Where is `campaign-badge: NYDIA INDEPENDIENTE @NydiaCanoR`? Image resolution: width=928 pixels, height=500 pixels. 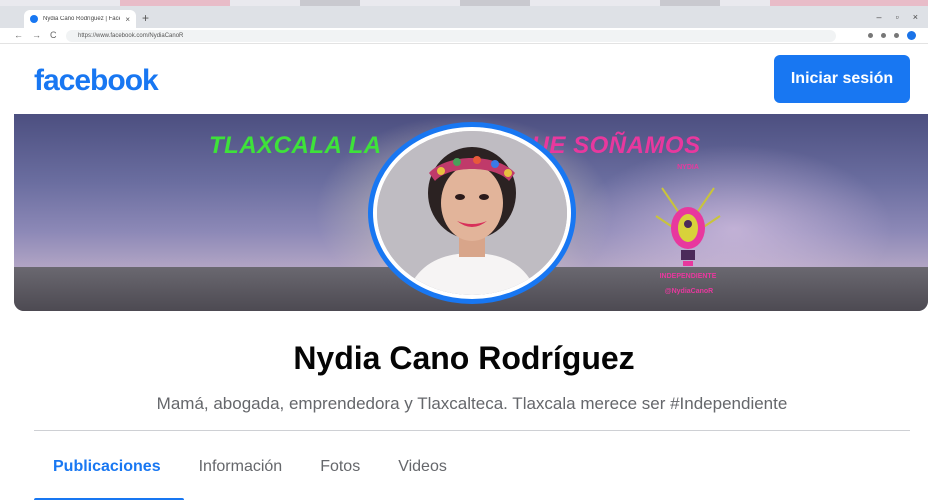
campaign-badge: NYDIA INDEPENDIENTE @NydiaCanoR is located at coordinates (688, 235).